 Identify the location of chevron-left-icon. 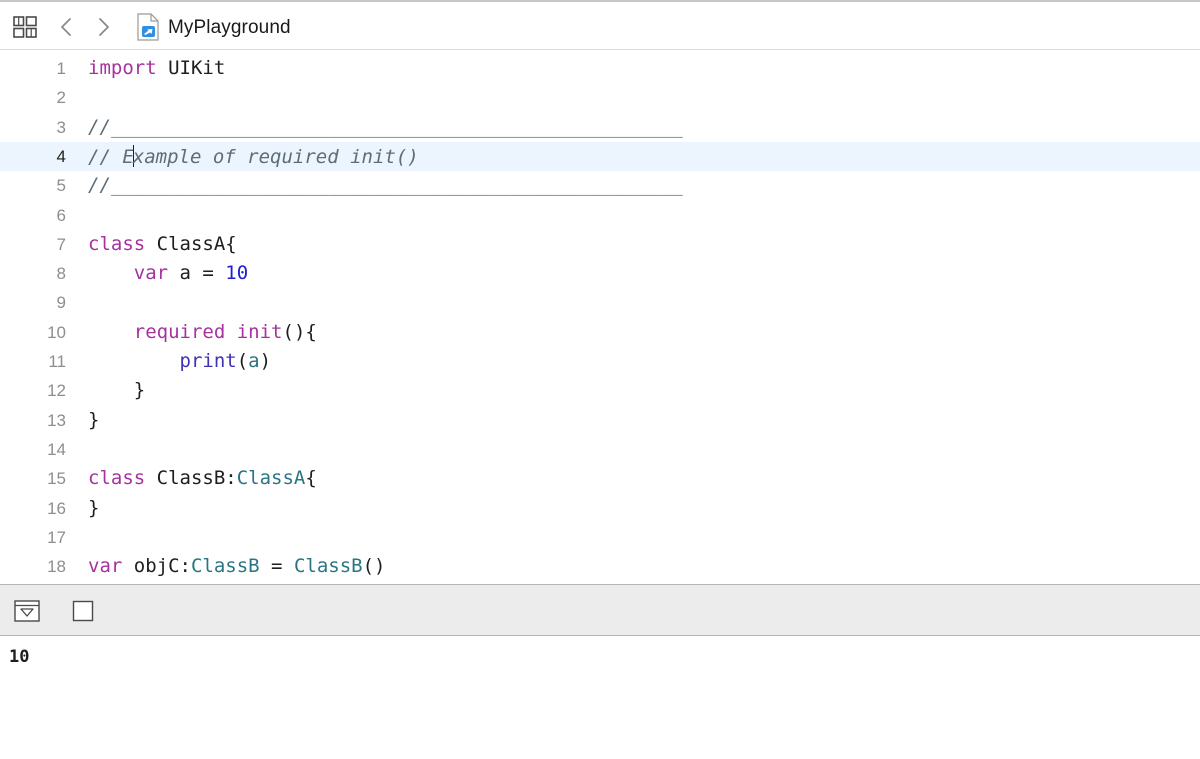
(66, 27).